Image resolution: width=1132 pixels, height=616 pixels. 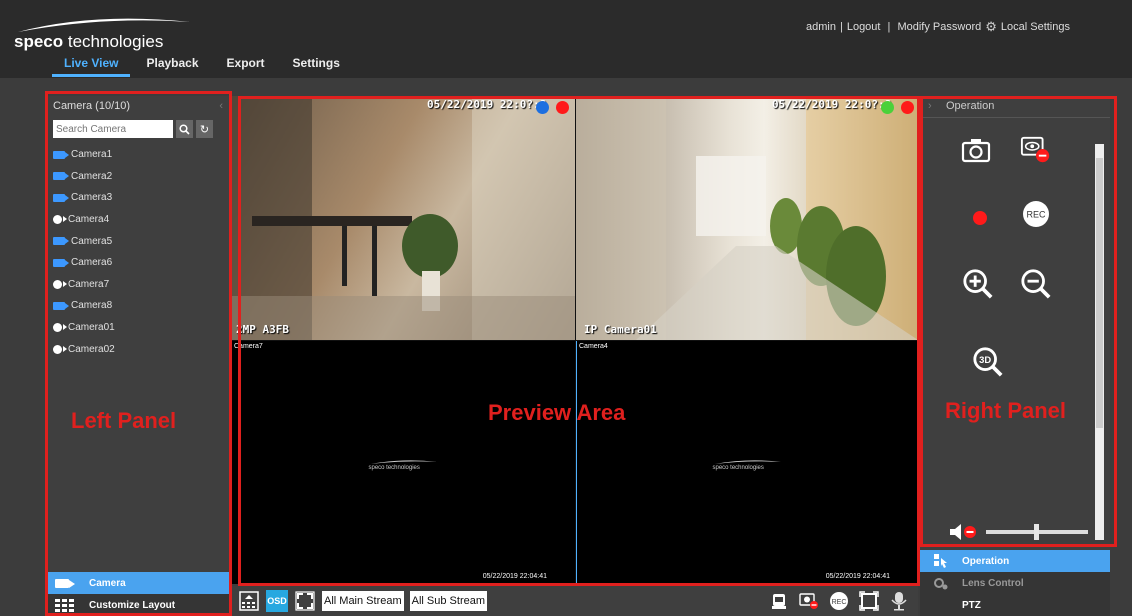 I want to click on right-panel-tabs: Operation Lens Control PTZ, so click(x=1015, y=583).